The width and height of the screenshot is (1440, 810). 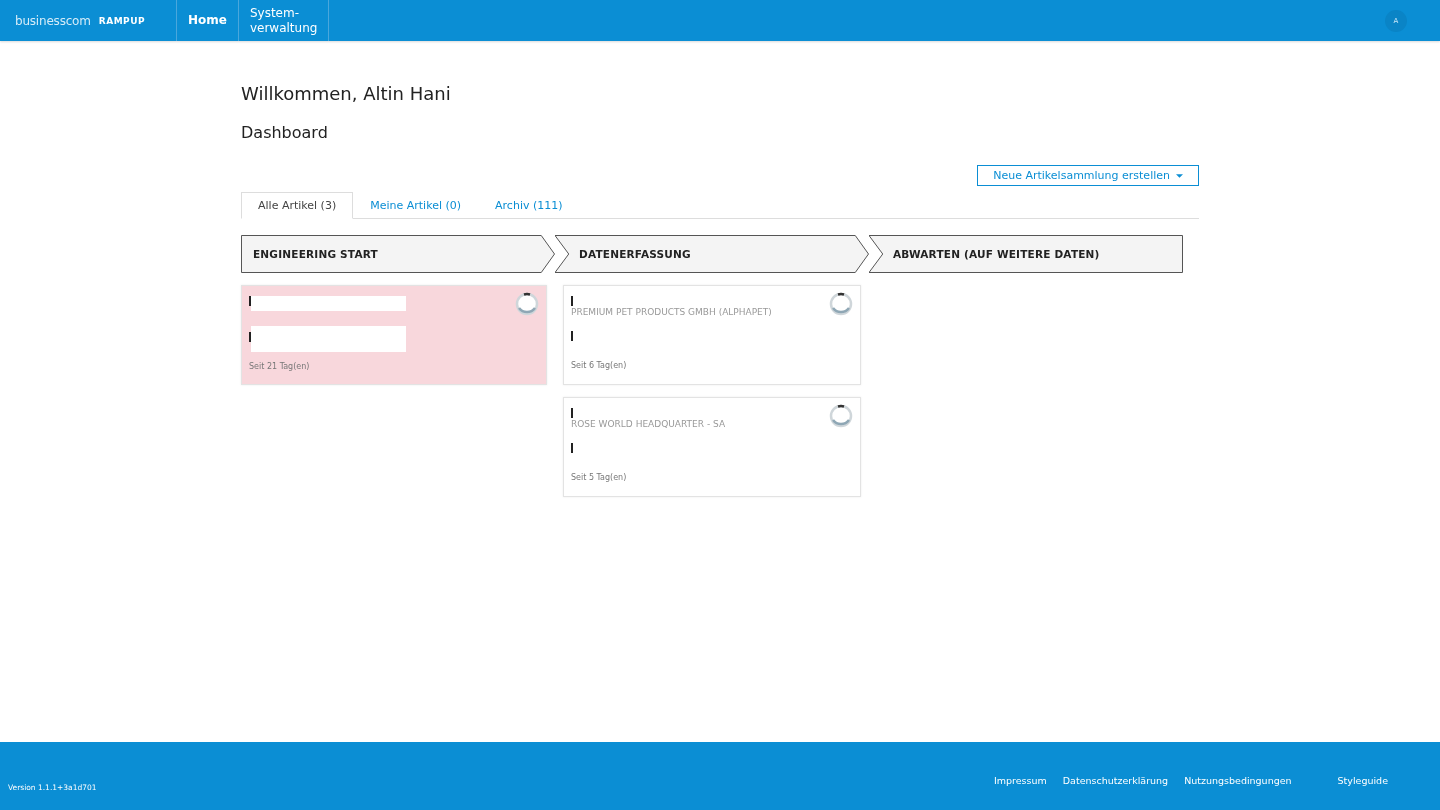 What do you see at coordinates (394, 335) in the screenshot?
I see `article-card: Seit 21 Tag(en)` at bounding box center [394, 335].